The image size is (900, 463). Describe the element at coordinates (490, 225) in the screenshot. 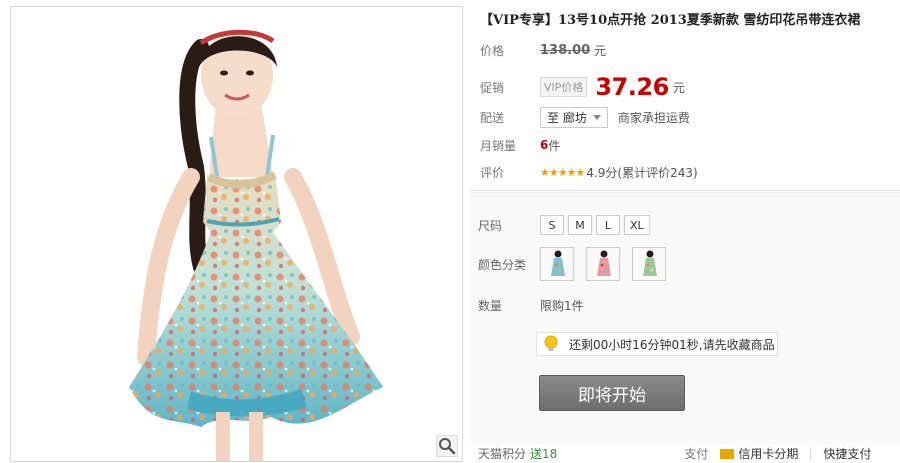

I see `size-label: 尺码` at that location.